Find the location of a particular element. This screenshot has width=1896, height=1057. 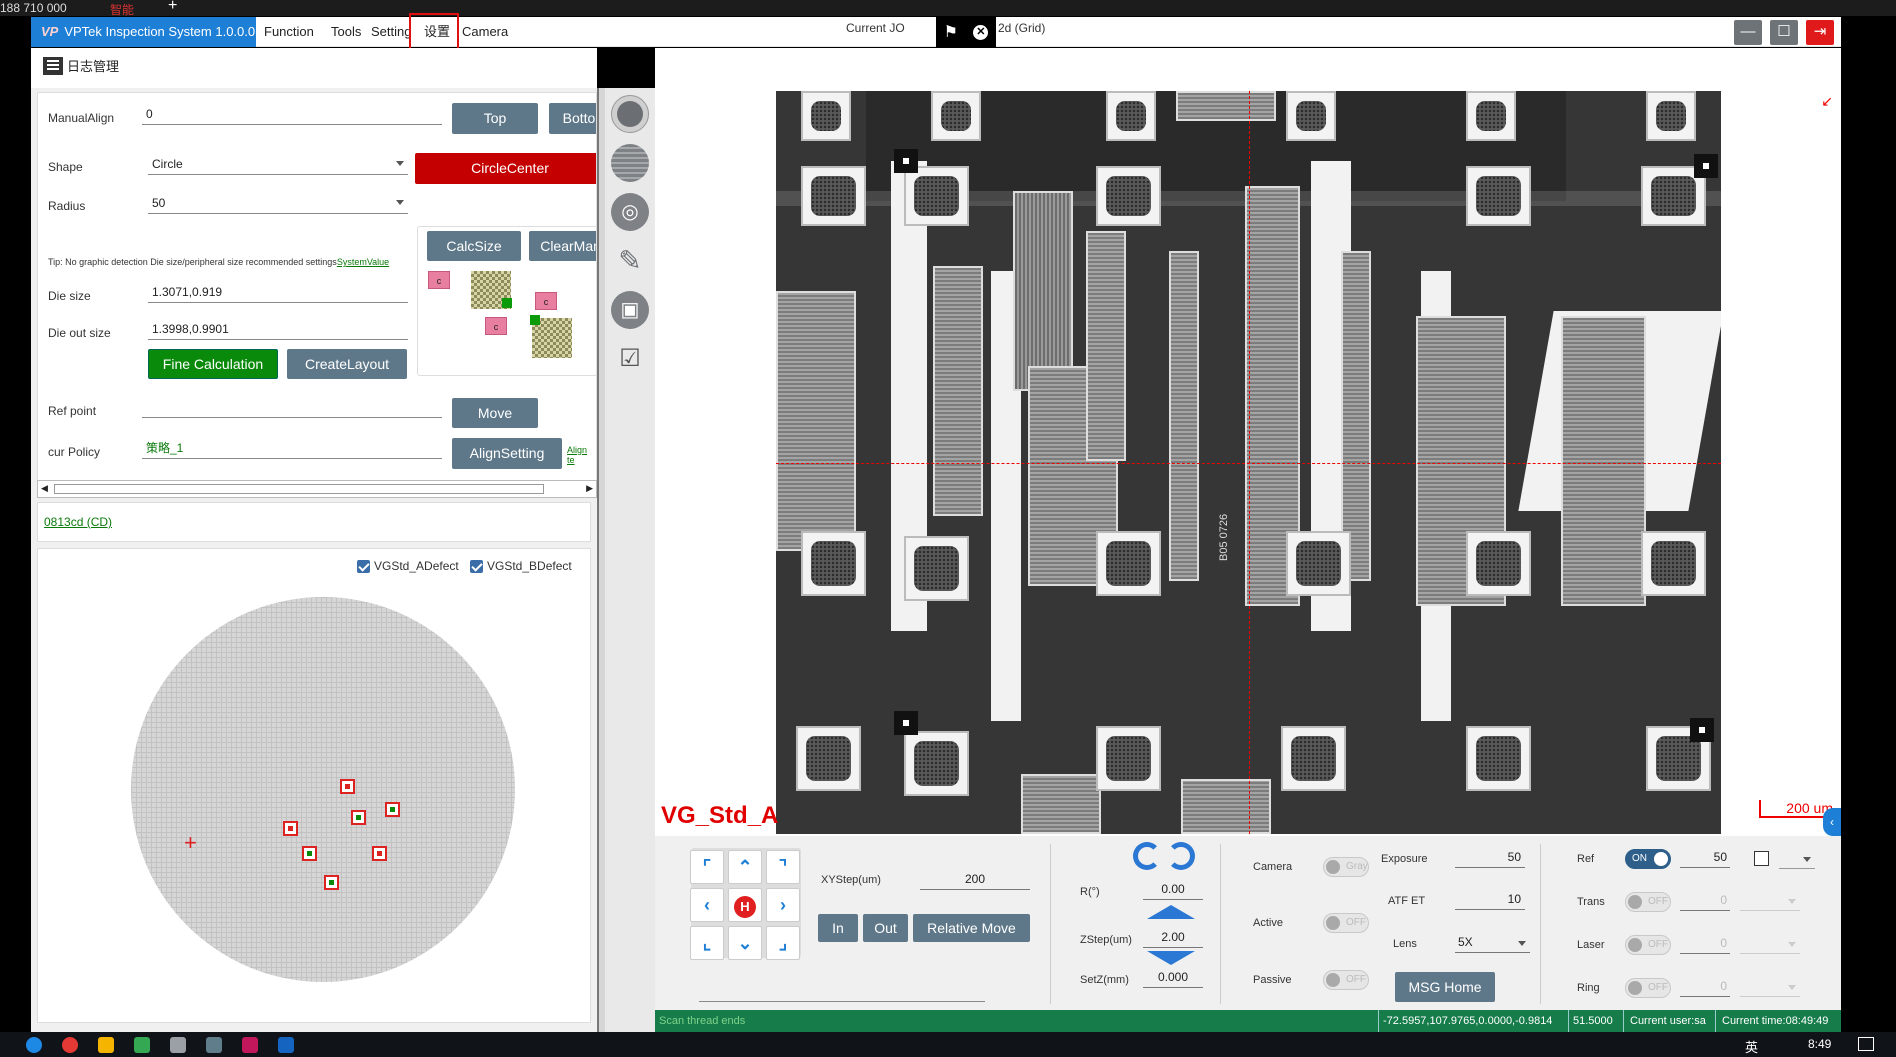

move-up-icon: ⌃ is located at coordinates (745, 867).